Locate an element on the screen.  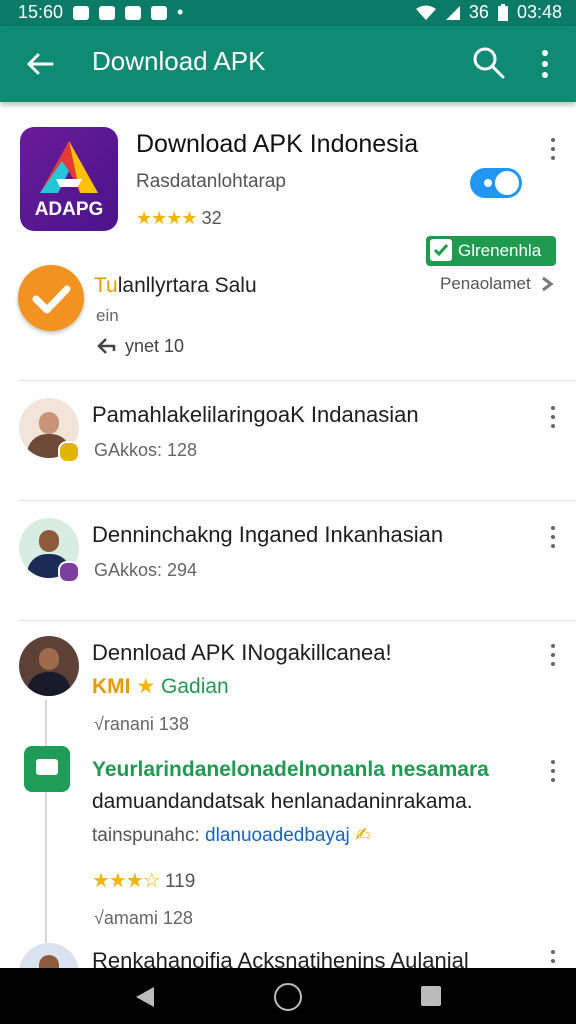
post-meta: √ranani 138 is located at coordinates (141, 724).